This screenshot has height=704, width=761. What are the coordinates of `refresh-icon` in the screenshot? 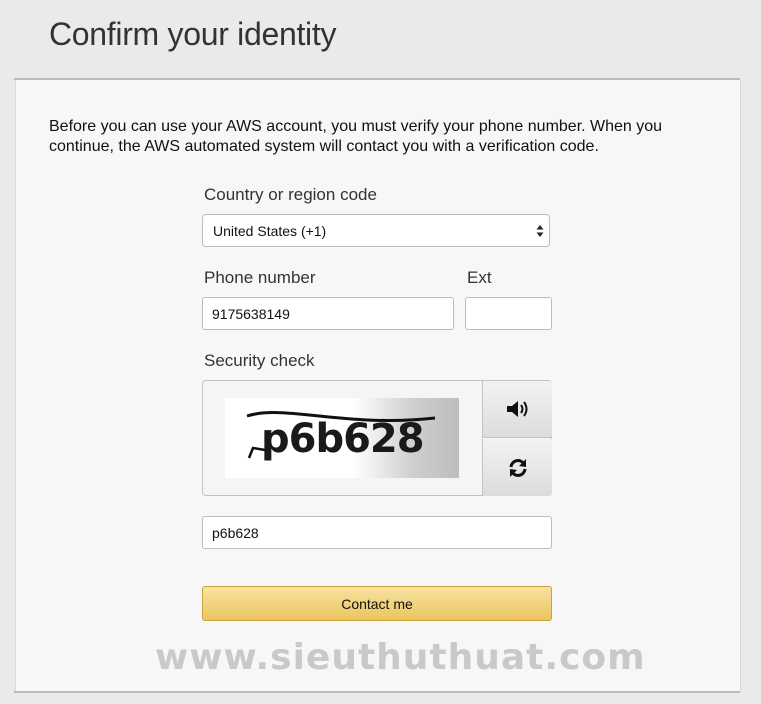 It's located at (517, 467).